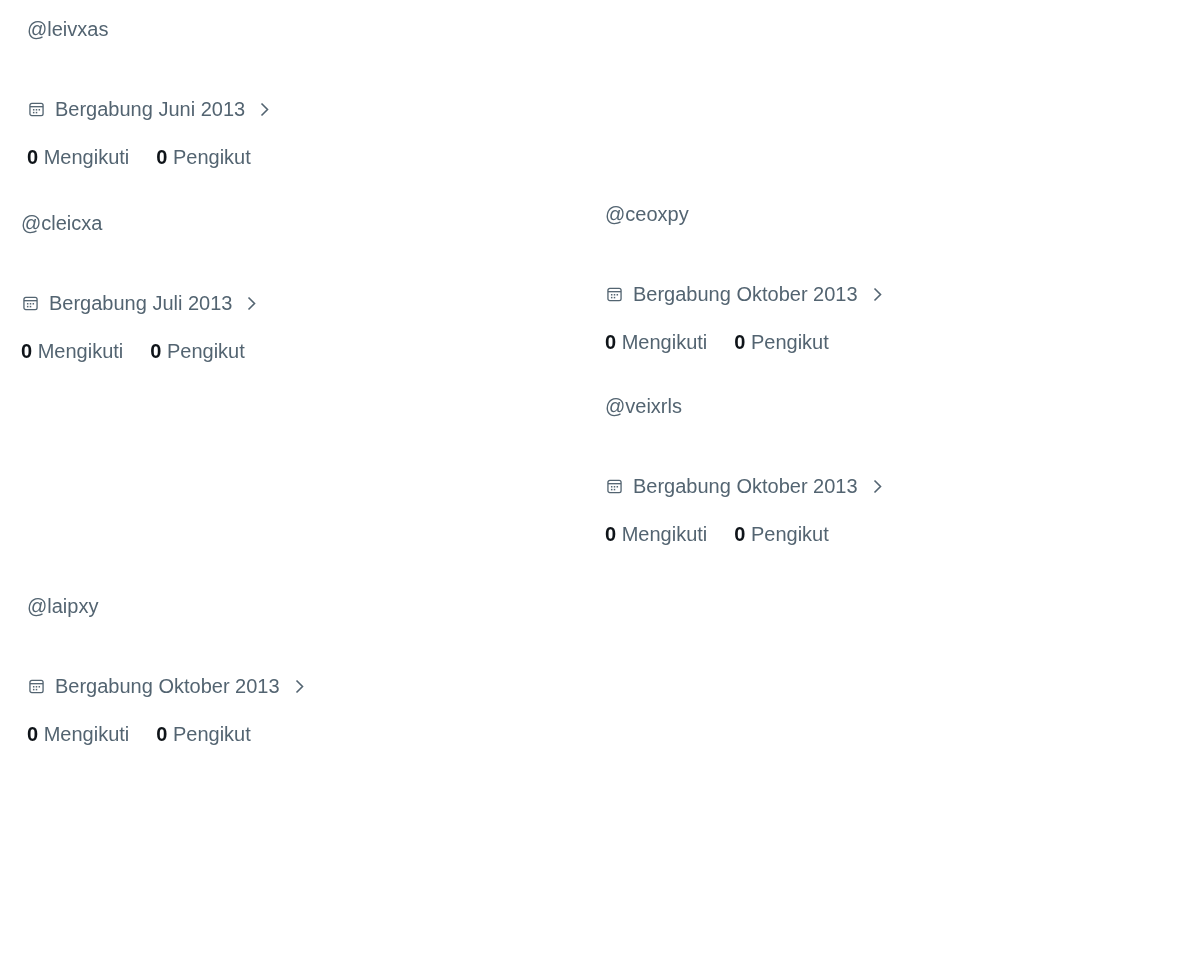 Image resolution: width=1200 pixels, height=960 pixels. What do you see at coordinates (643, 406) in the screenshot?
I see `username-handle: @veixrls` at bounding box center [643, 406].